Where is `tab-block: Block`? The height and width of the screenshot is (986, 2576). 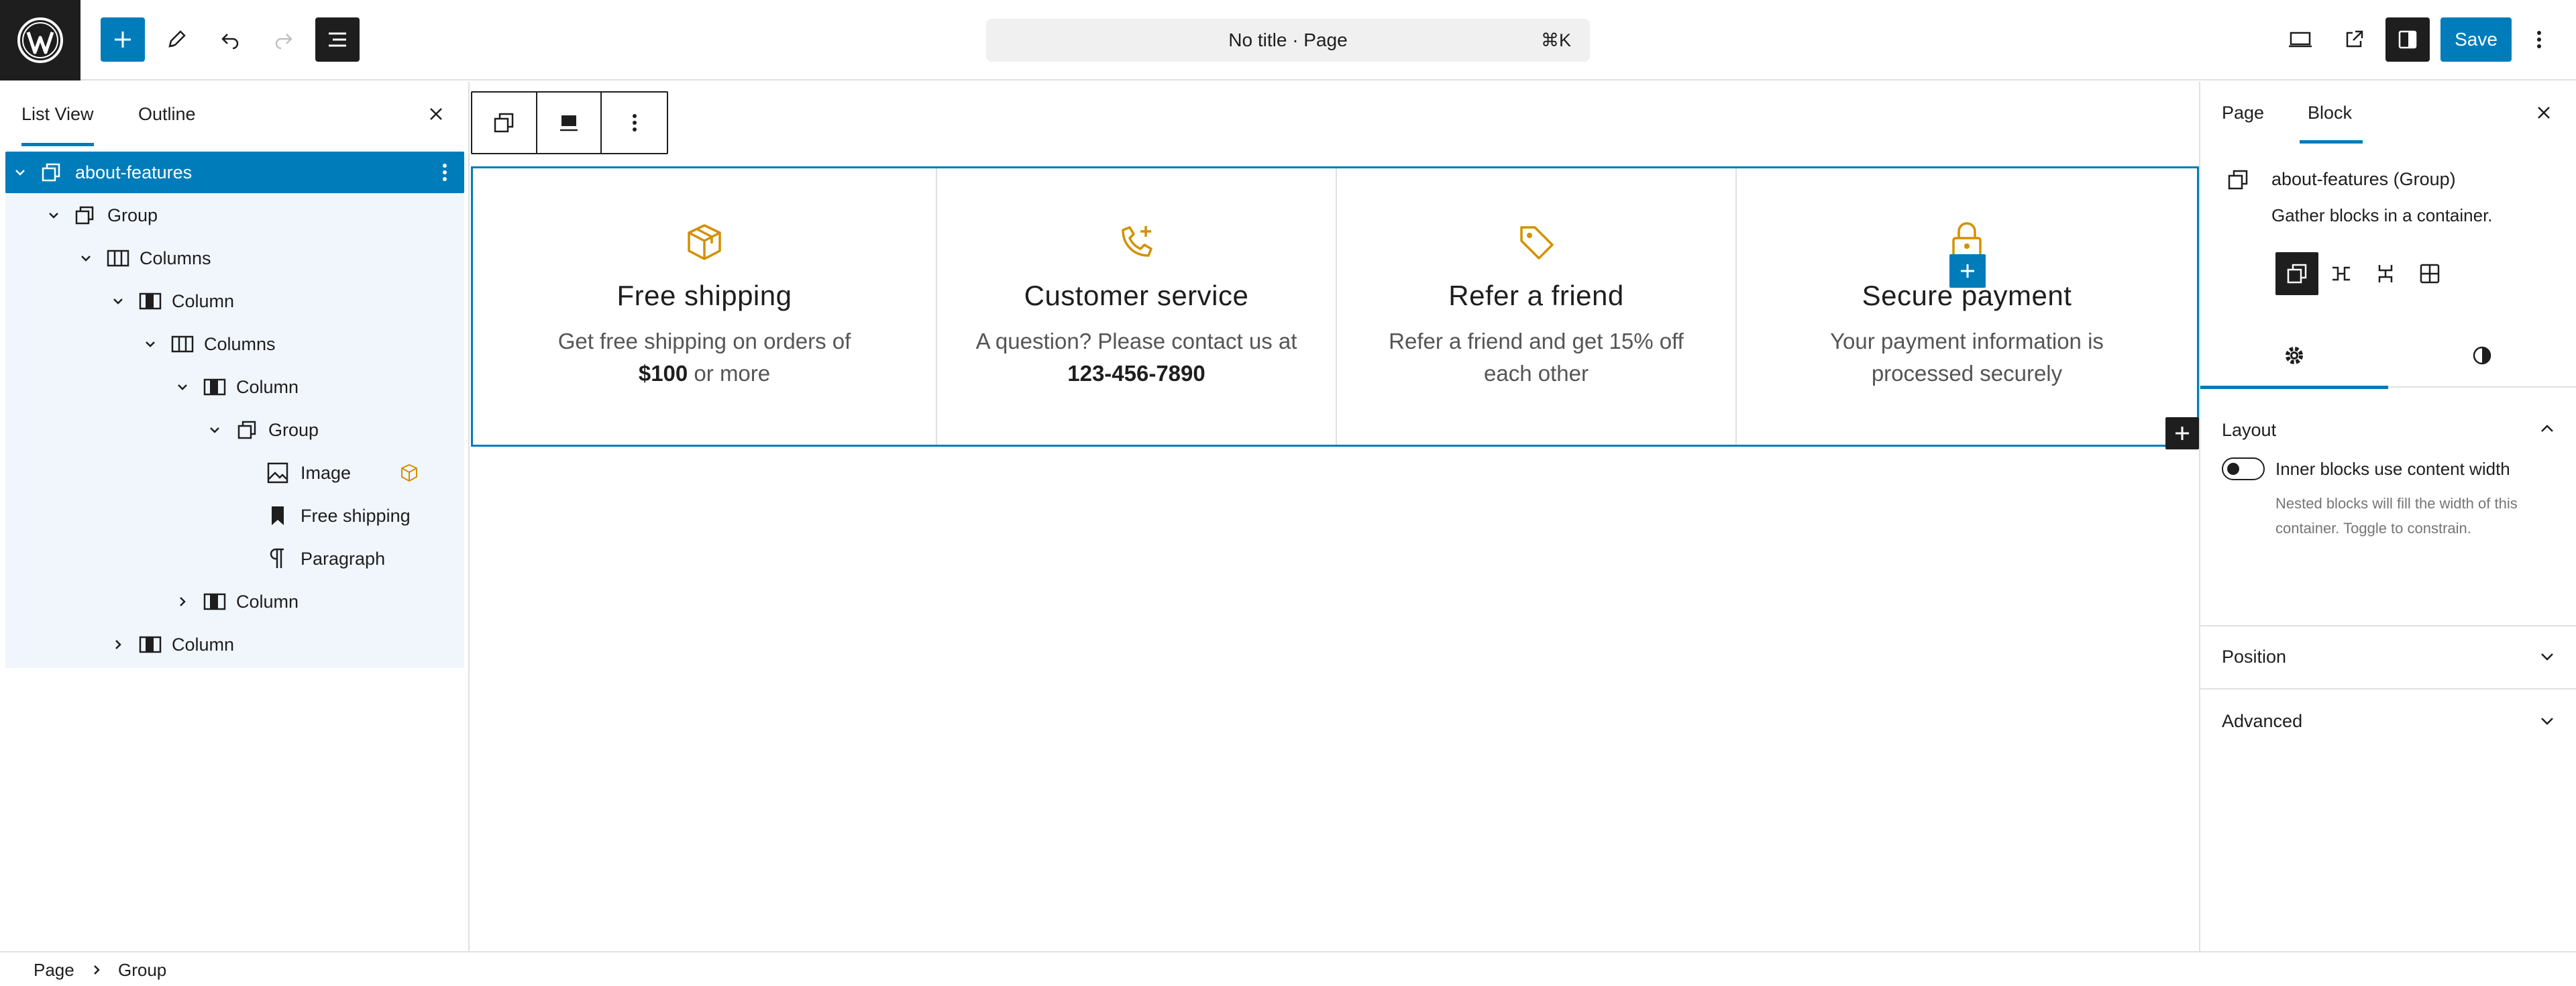 tab-block: Block is located at coordinates (2331, 113).